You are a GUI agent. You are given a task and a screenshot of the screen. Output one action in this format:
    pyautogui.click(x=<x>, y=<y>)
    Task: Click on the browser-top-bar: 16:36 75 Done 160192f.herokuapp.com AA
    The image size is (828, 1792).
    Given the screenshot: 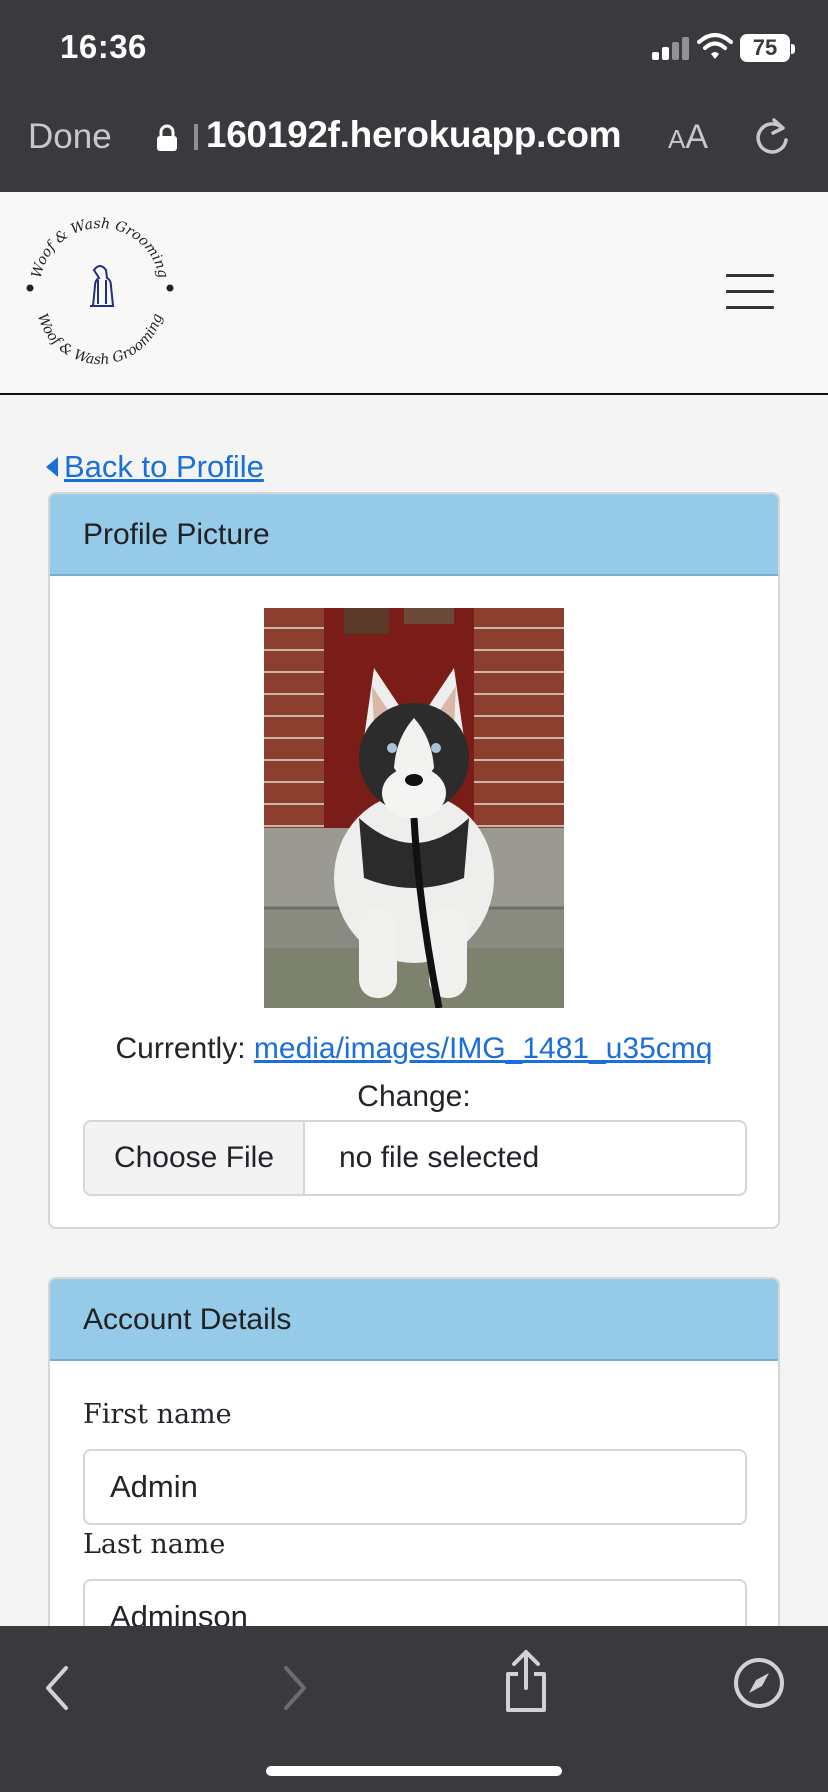 What is the action you would take?
    pyautogui.click(x=414, y=96)
    